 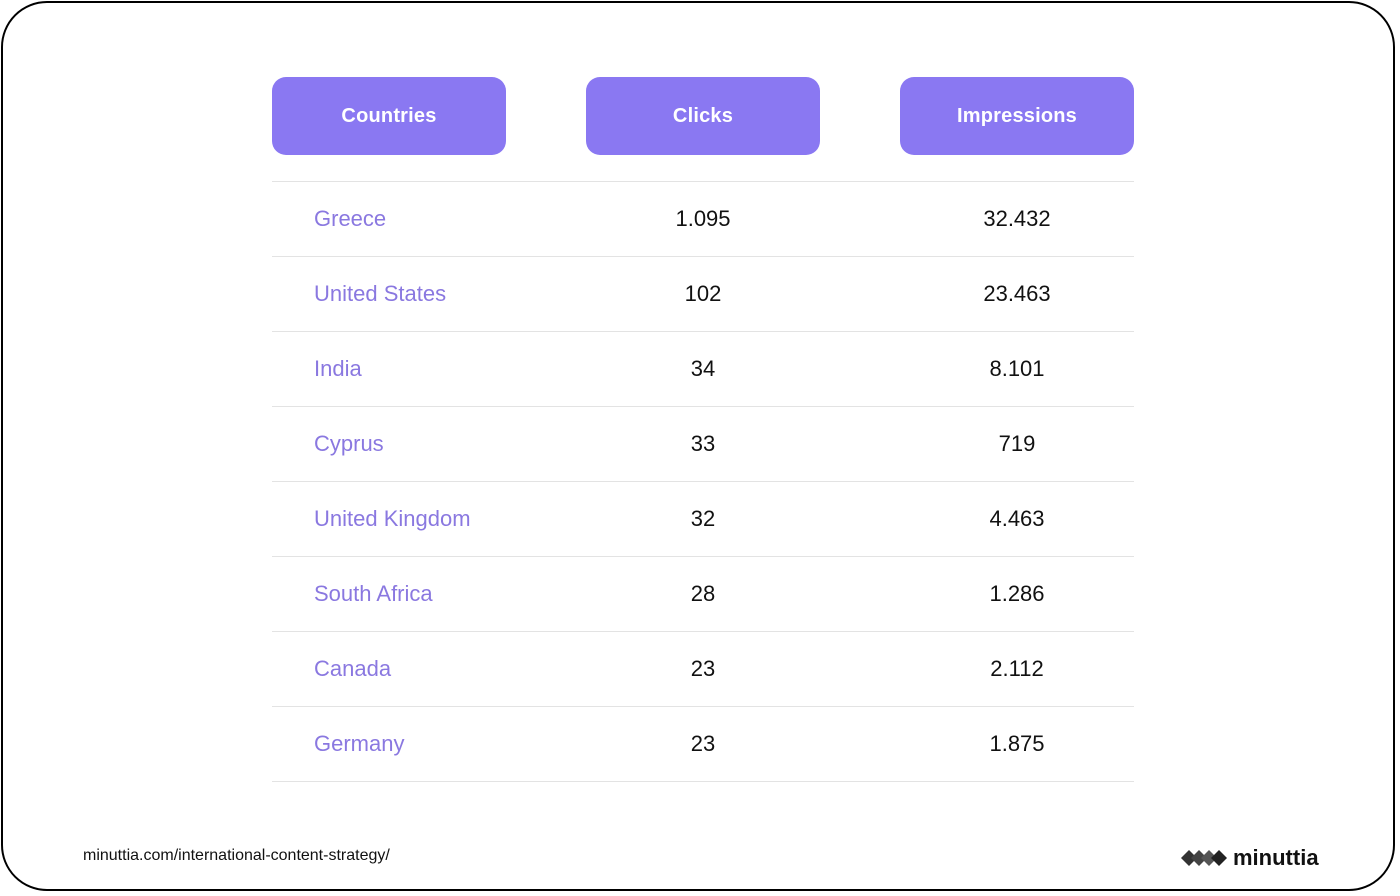 I want to click on clicks-cell: 34, so click(x=703, y=368).